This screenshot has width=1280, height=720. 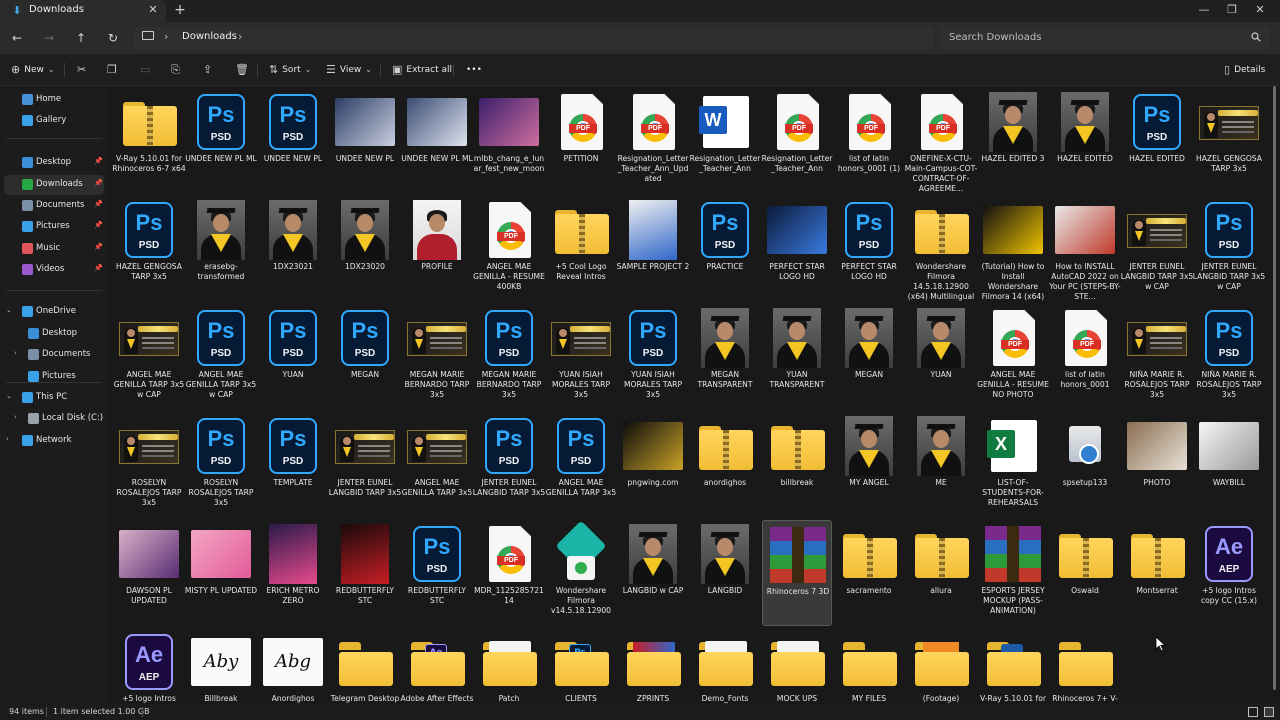 I want to click on file-item-megan-transparent: MEGAN TRANSPARENT, so click(x=725, y=357).